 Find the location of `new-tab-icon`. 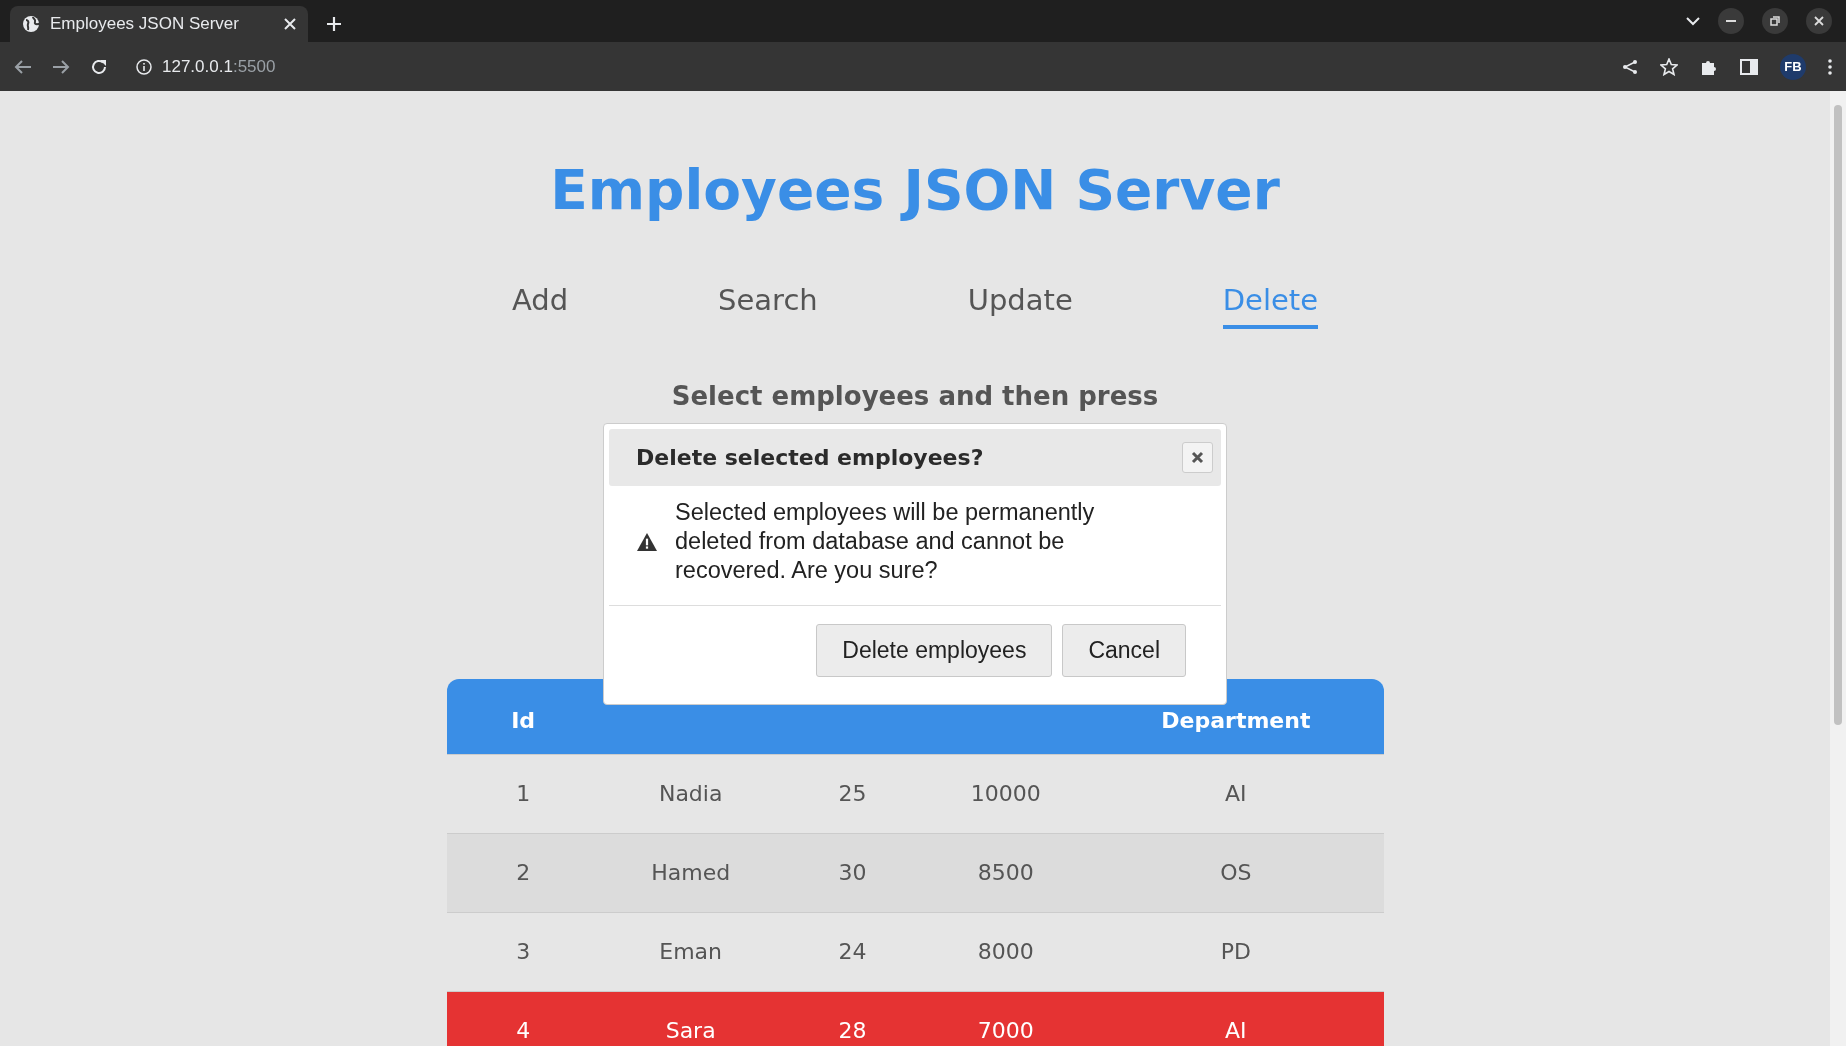

new-tab-icon is located at coordinates (334, 24).